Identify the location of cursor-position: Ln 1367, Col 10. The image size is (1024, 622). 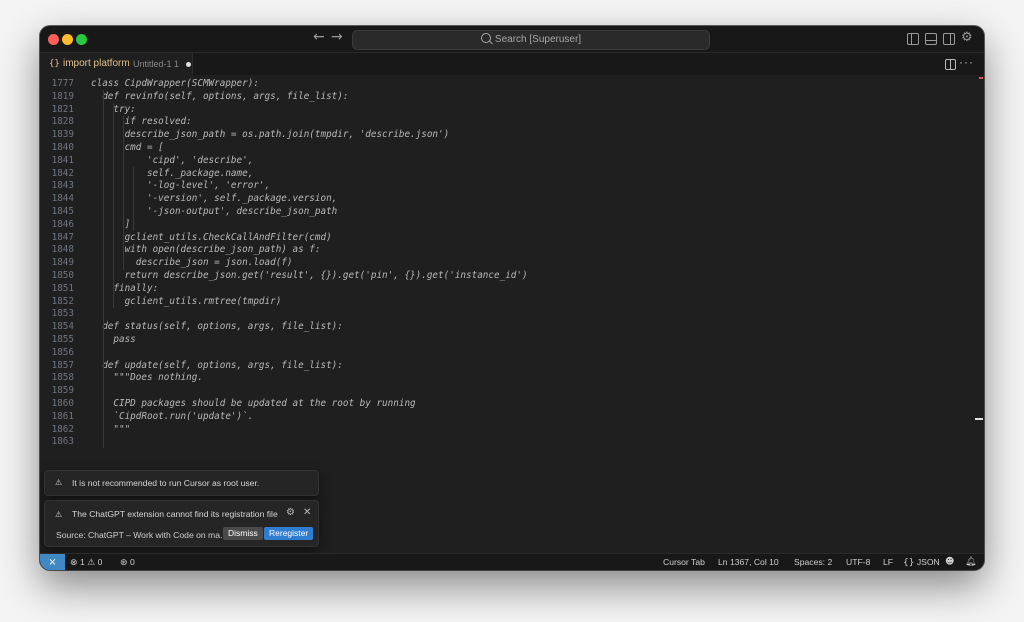
(748, 562).